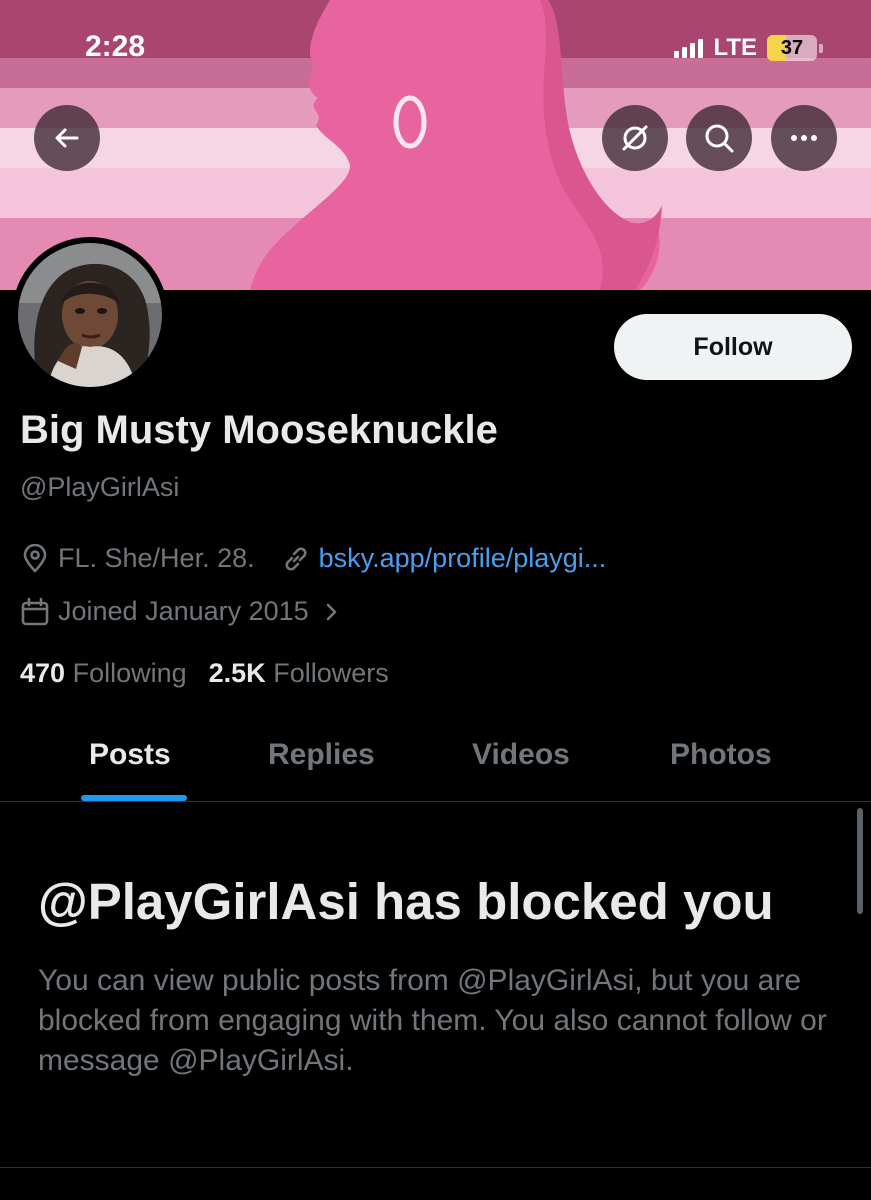 The height and width of the screenshot is (1200, 871). Describe the element at coordinates (735, 47) in the screenshot. I see `network-type: LTE` at that location.